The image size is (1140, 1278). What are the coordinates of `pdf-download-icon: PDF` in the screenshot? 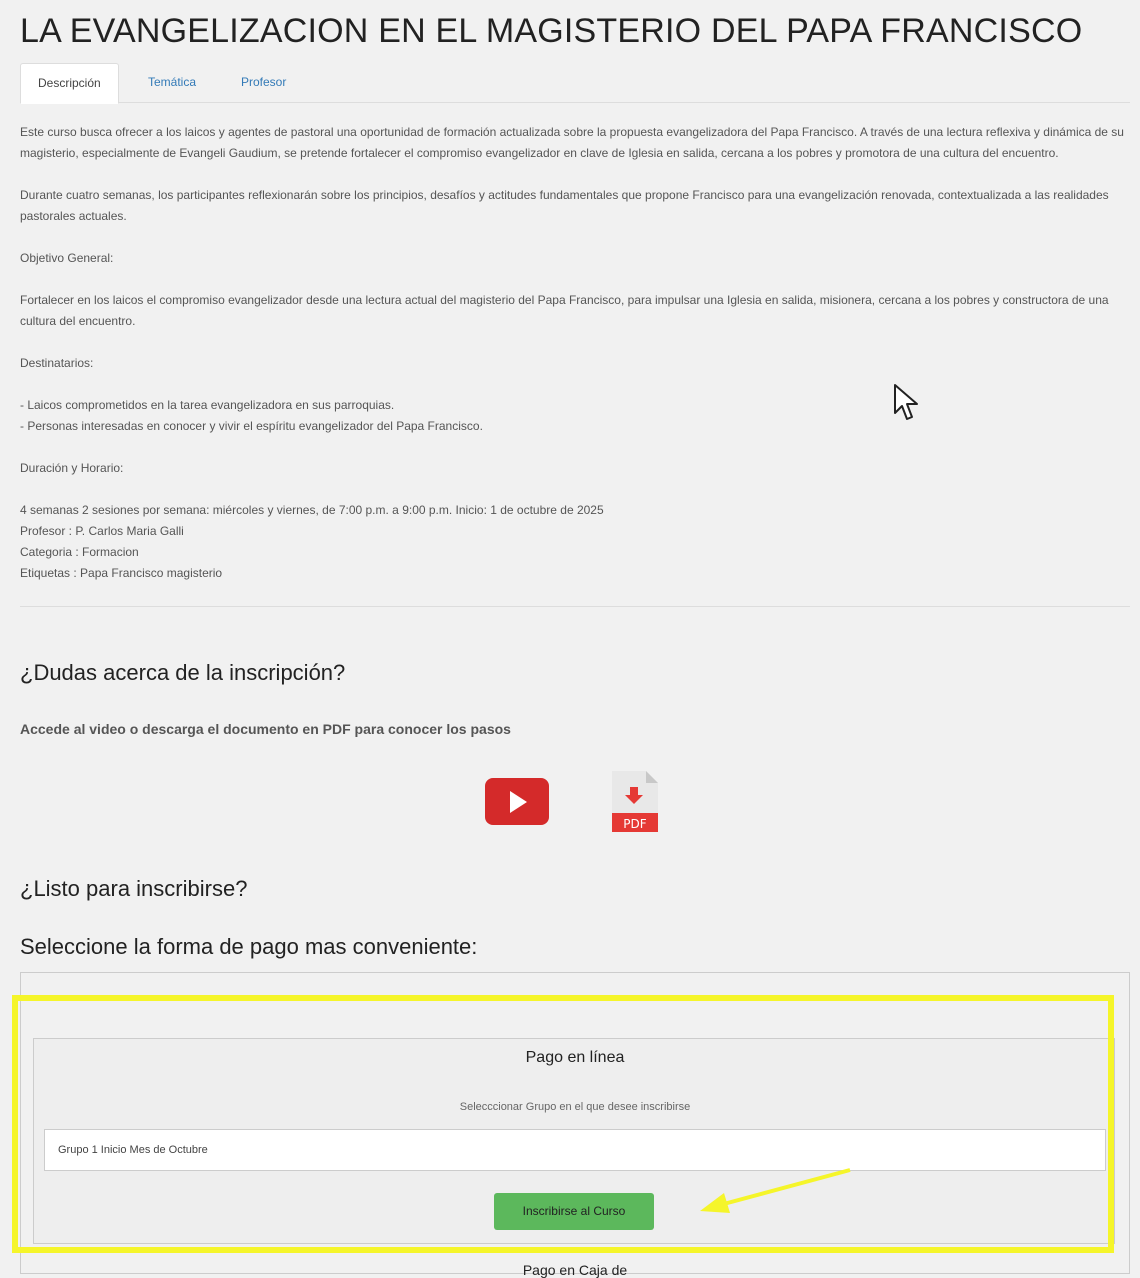 It's located at (635, 801).